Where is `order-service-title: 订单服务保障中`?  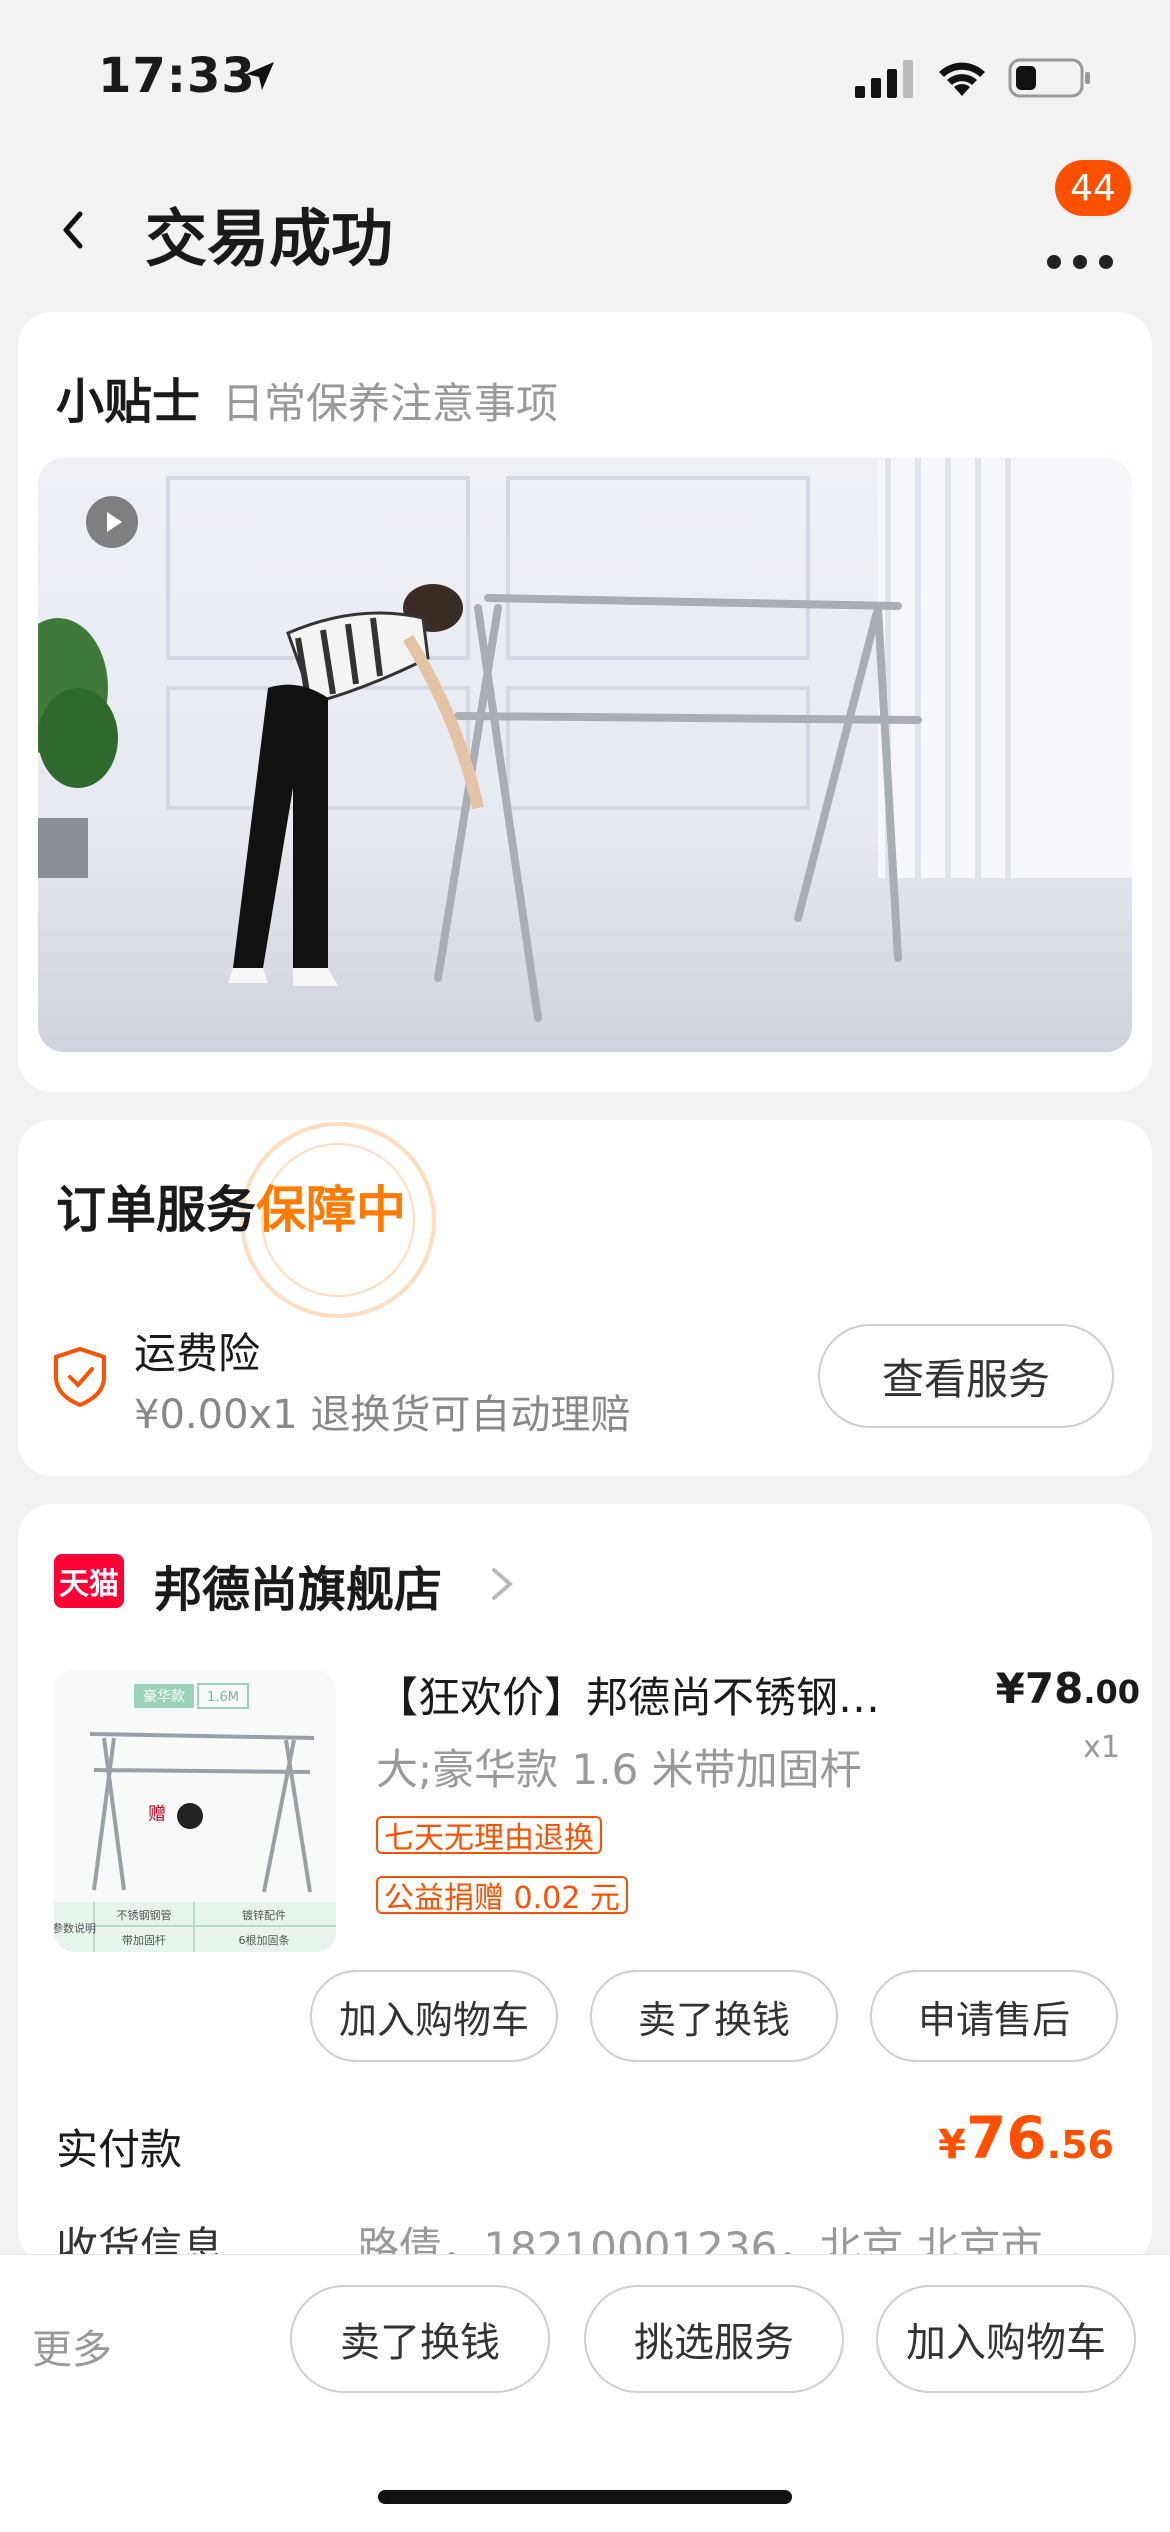
order-service-title: 订单服务保障中 is located at coordinates (231, 1206).